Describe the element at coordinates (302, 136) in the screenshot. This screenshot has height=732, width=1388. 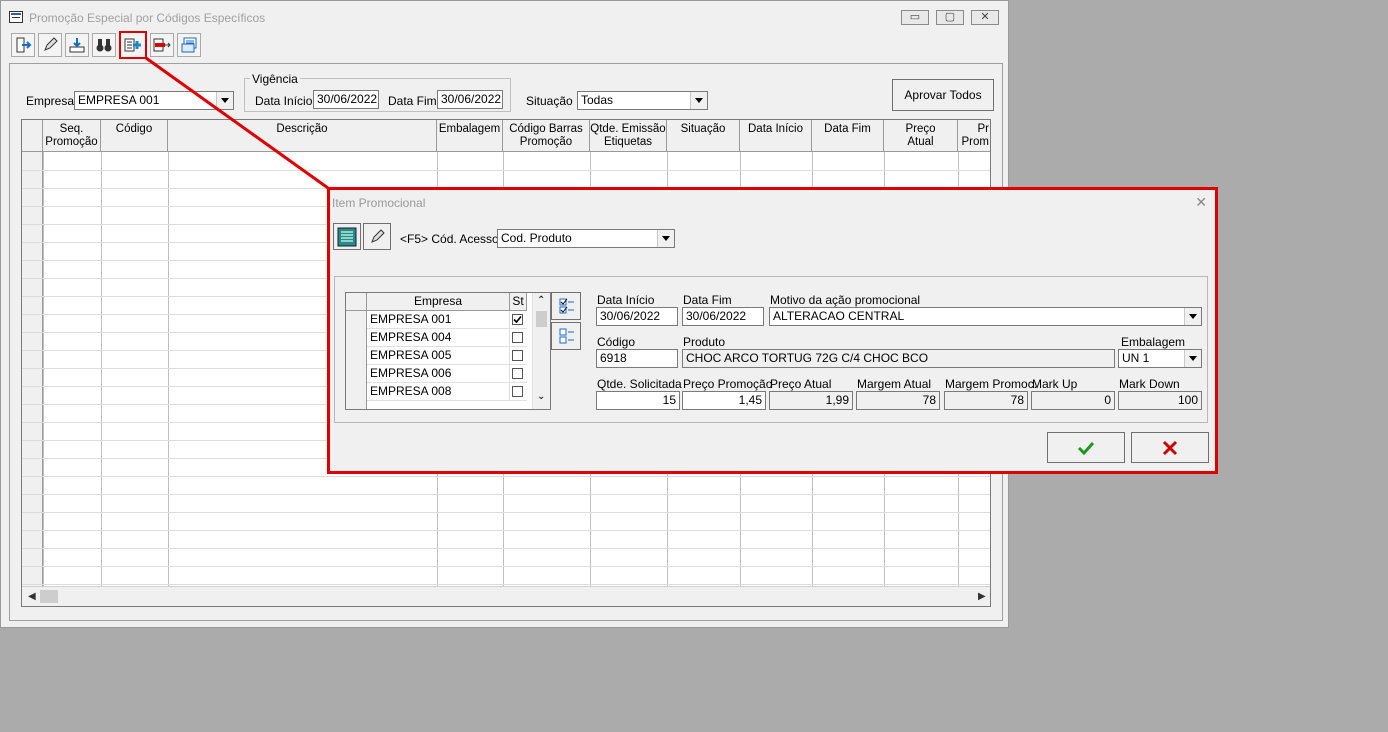
I see `col-descricao: Descrição` at that location.